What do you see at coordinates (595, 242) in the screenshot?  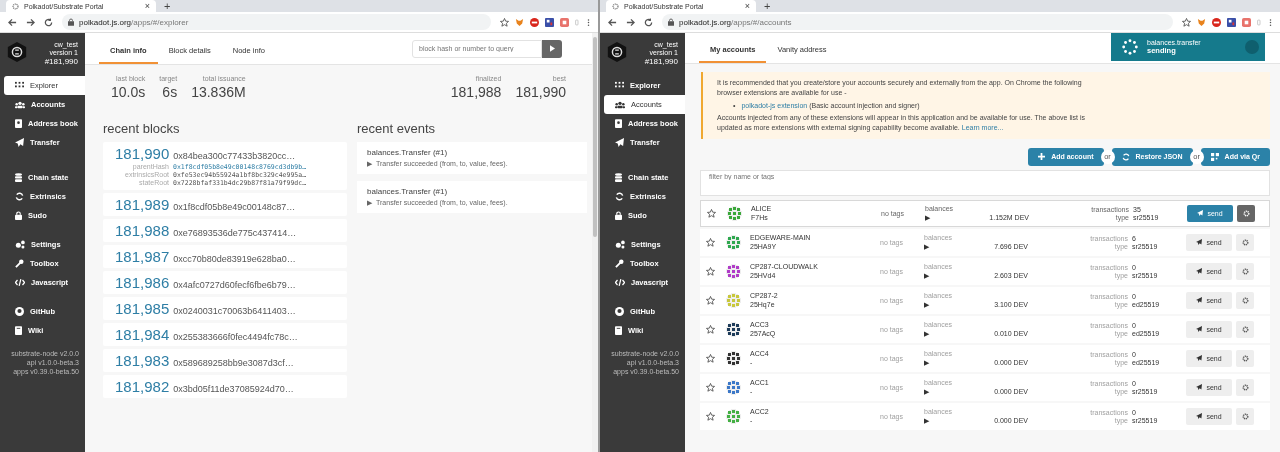 I see `scrollbar` at bounding box center [595, 242].